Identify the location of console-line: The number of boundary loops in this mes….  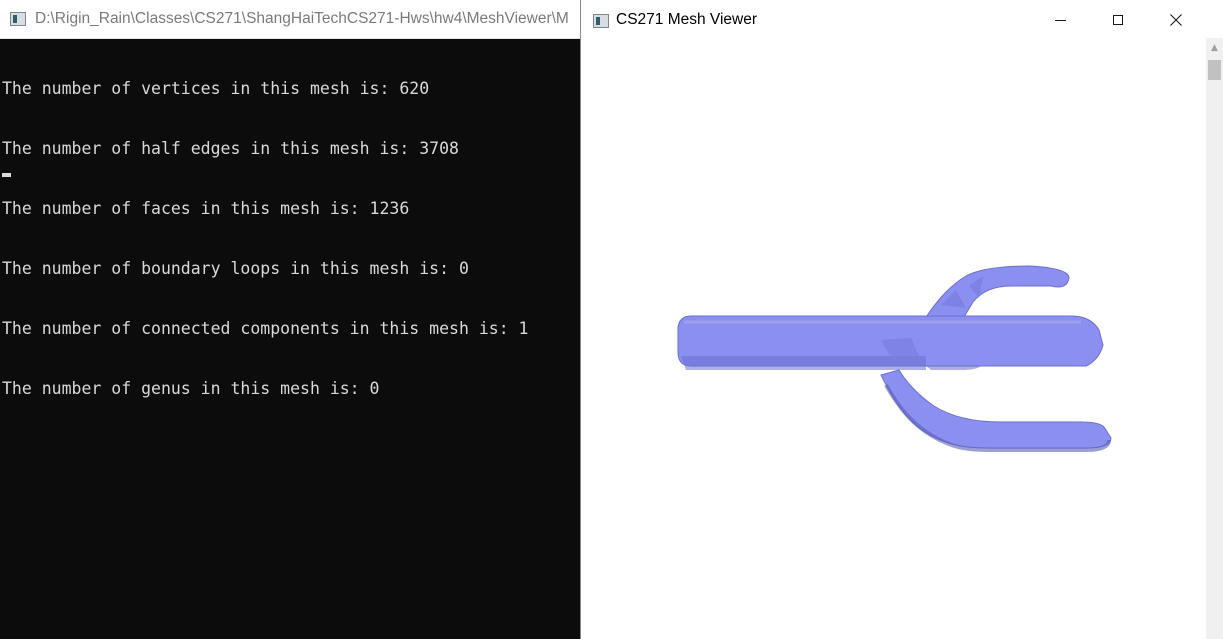
(235, 268).